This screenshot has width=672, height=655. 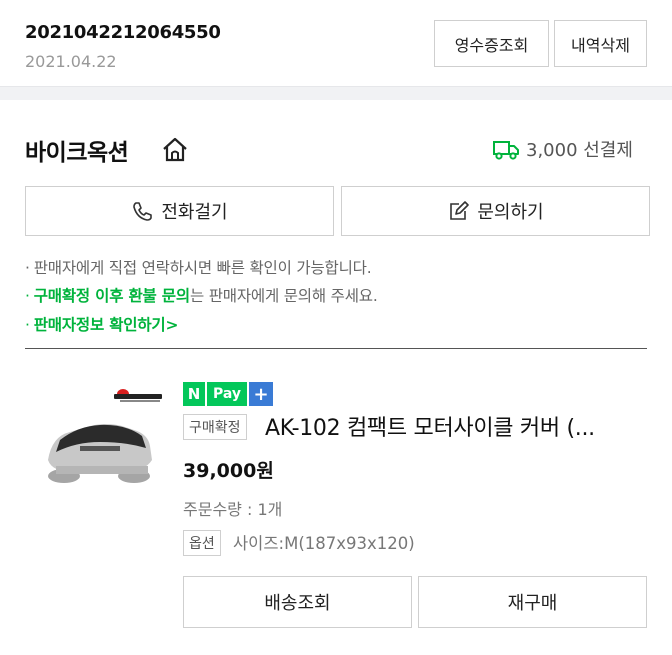 I want to click on shipping-fee: 3,000 선결제, so click(x=579, y=150).